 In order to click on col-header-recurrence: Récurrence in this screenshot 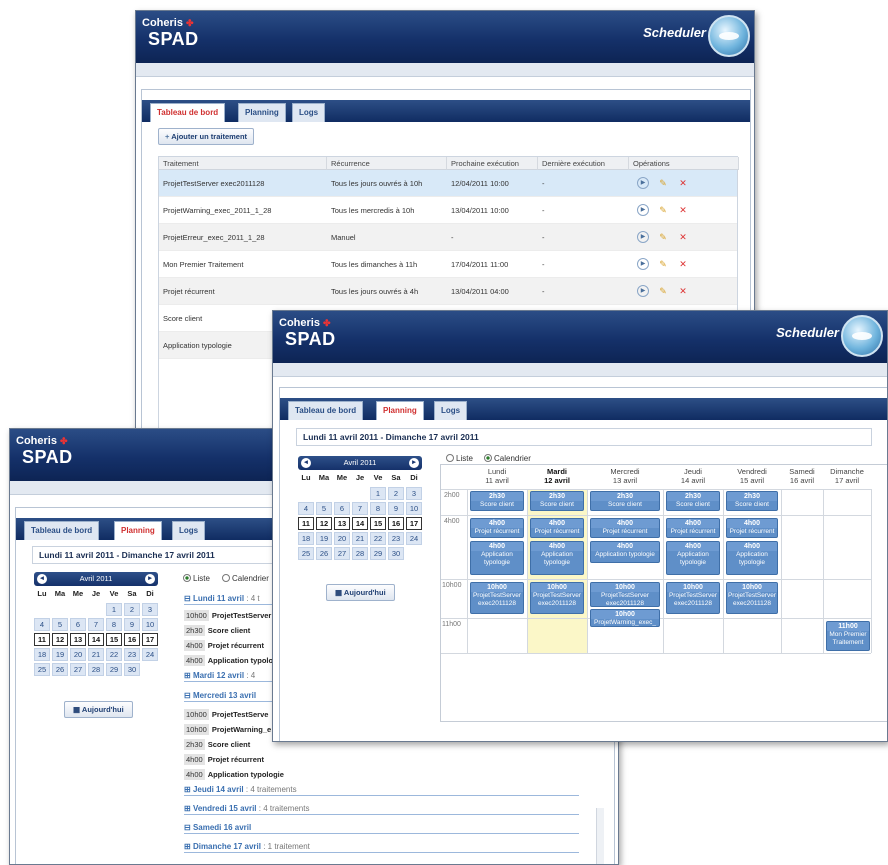, I will do `click(387, 163)`.